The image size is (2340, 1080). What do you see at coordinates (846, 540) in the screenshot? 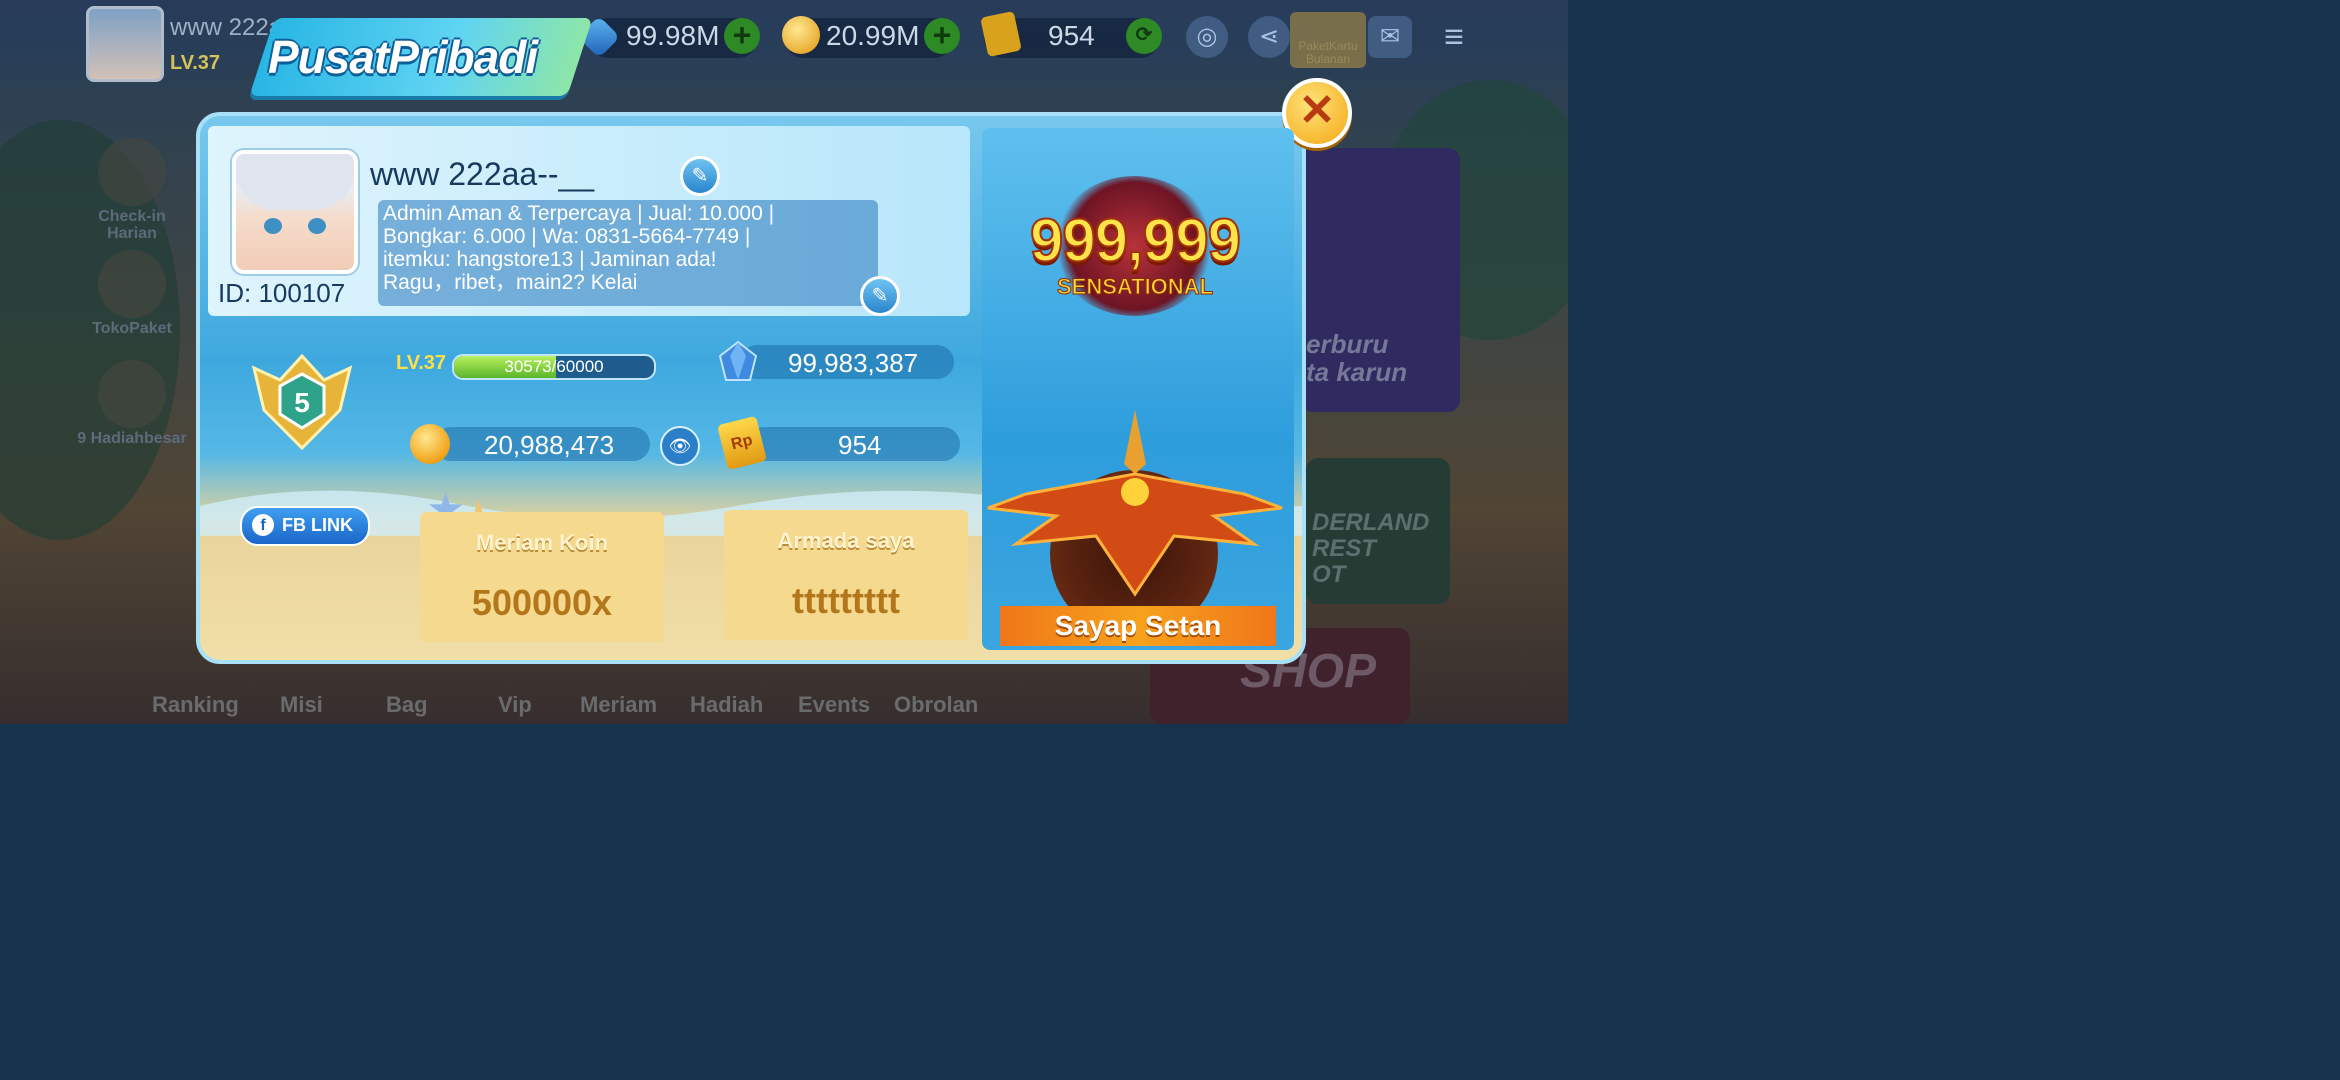
I see `my-fleet-title: Armada saya` at bounding box center [846, 540].